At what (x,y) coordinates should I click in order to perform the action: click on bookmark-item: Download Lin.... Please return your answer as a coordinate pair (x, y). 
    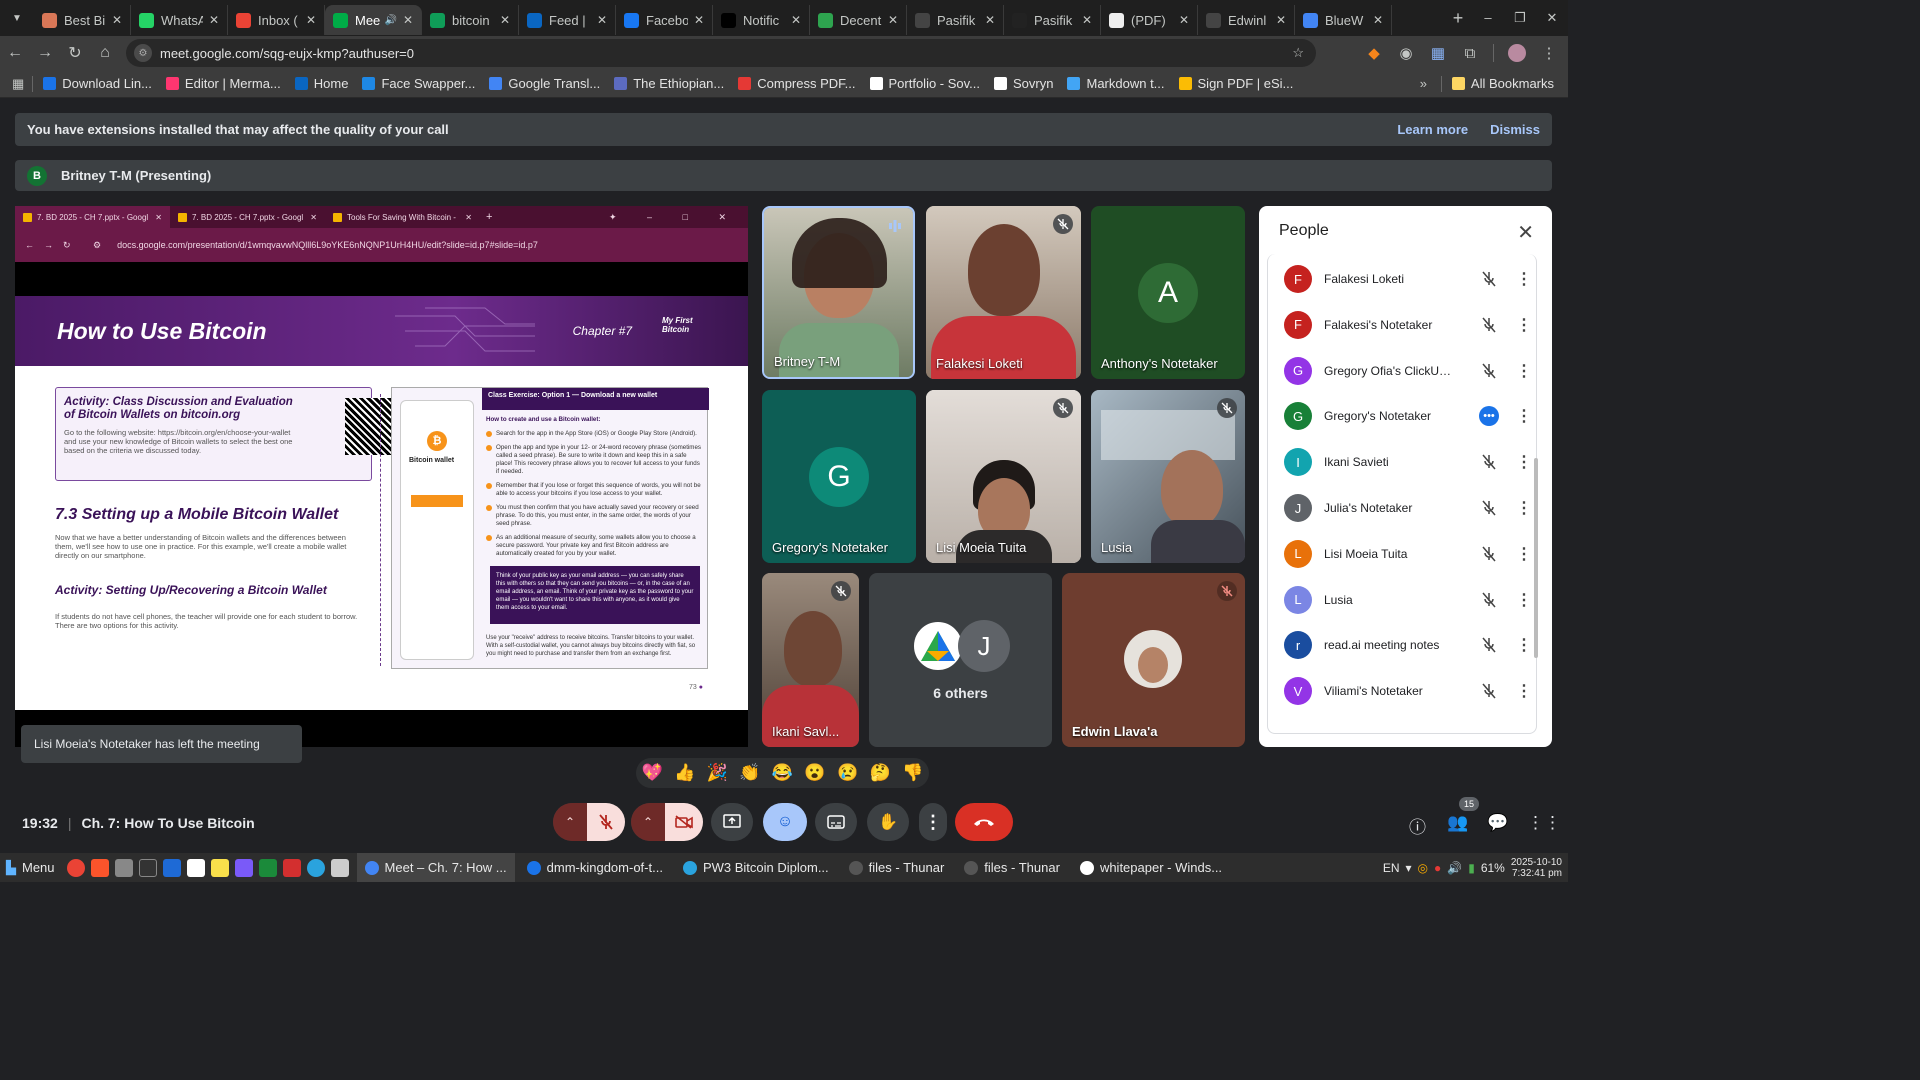
    Looking at the image, I should click on (97, 83).